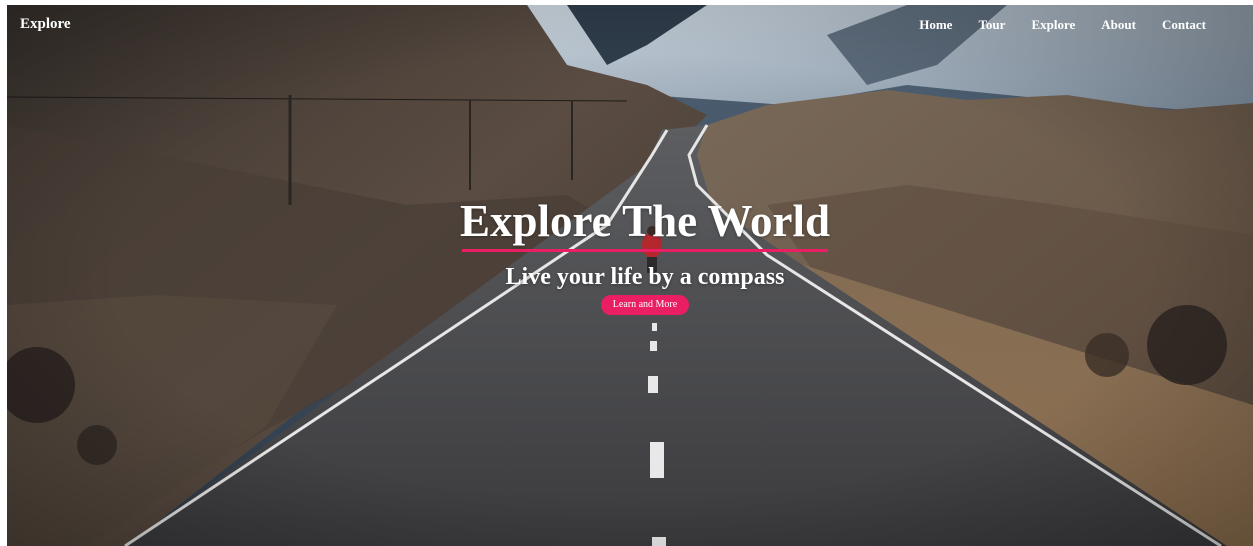  What do you see at coordinates (645, 221) in the screenshot?
I see `hero-title: Explore The World` at bounding box center [645, 221].